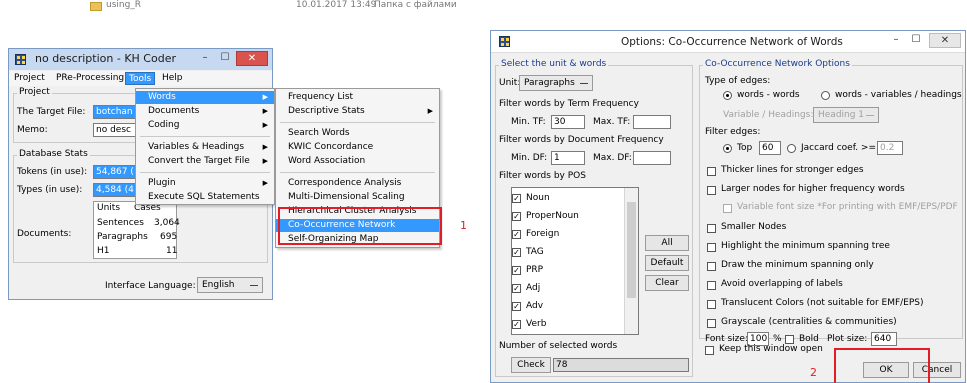 This screenshot has height=383, width=967. Describe the element at coordinates (357, 97) in the screenshot. I see `words-item-frequency-list: Frequency List` at that location.